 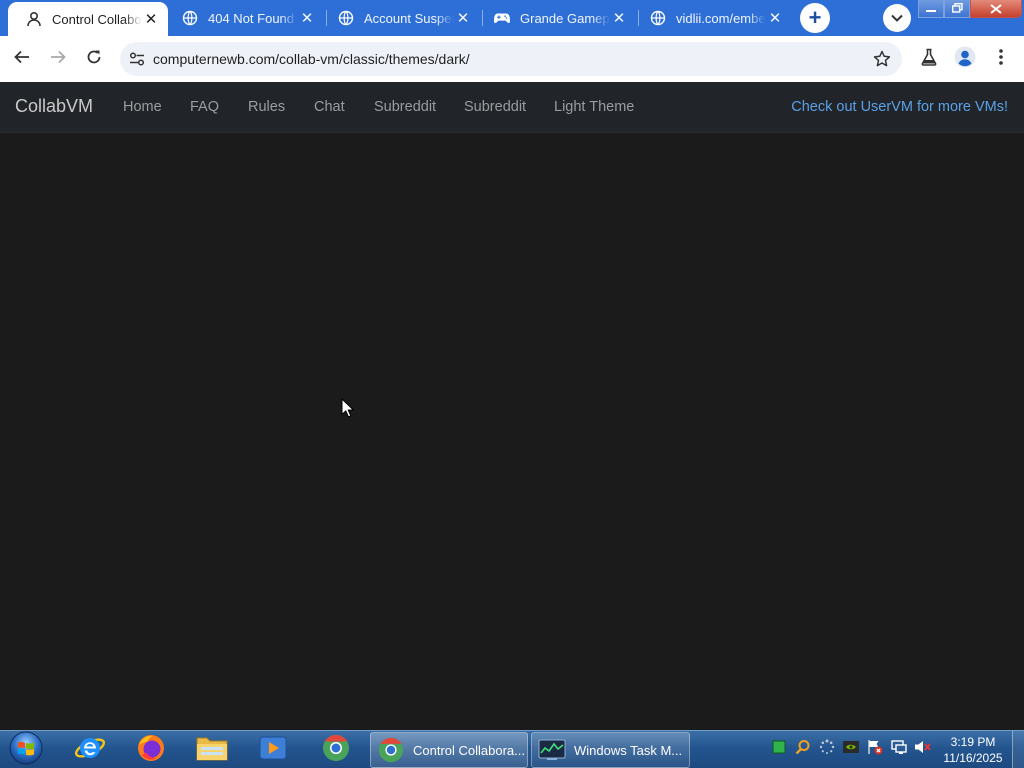 I want to click on new-tab-button: +, so click(x=815, y=18).